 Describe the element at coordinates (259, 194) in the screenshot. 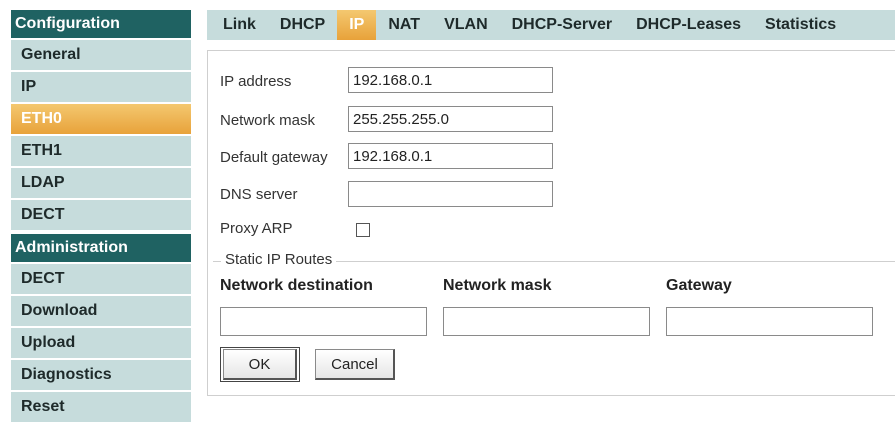

I see `dns-server-label: DNS server` at that location.